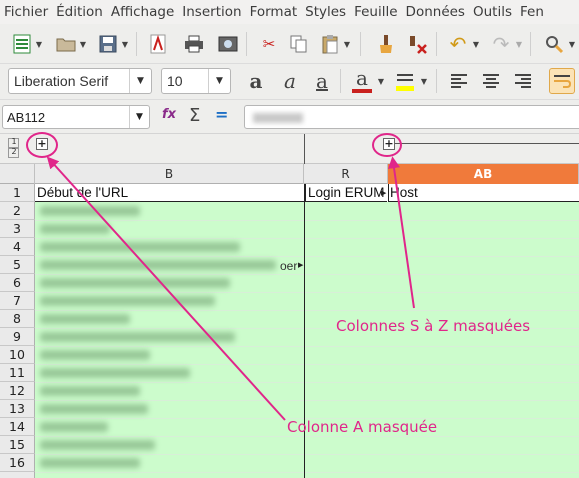 The image size is (579, 478). I want to click on arrow-to-columns-s-z, so click(401, 232).